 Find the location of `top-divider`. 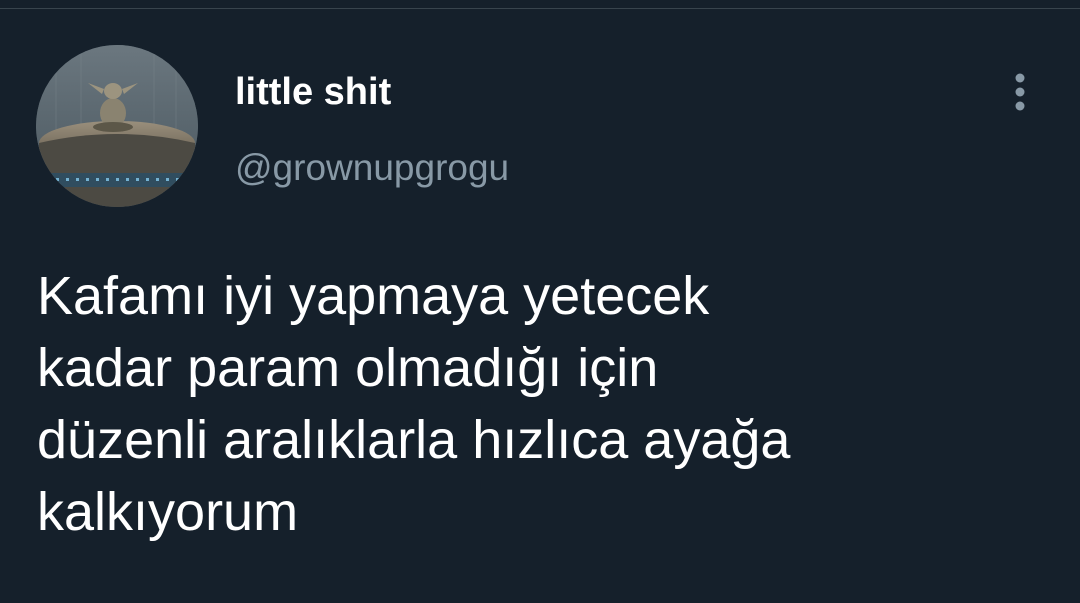

top-divider is located at coordinates (540, 8).